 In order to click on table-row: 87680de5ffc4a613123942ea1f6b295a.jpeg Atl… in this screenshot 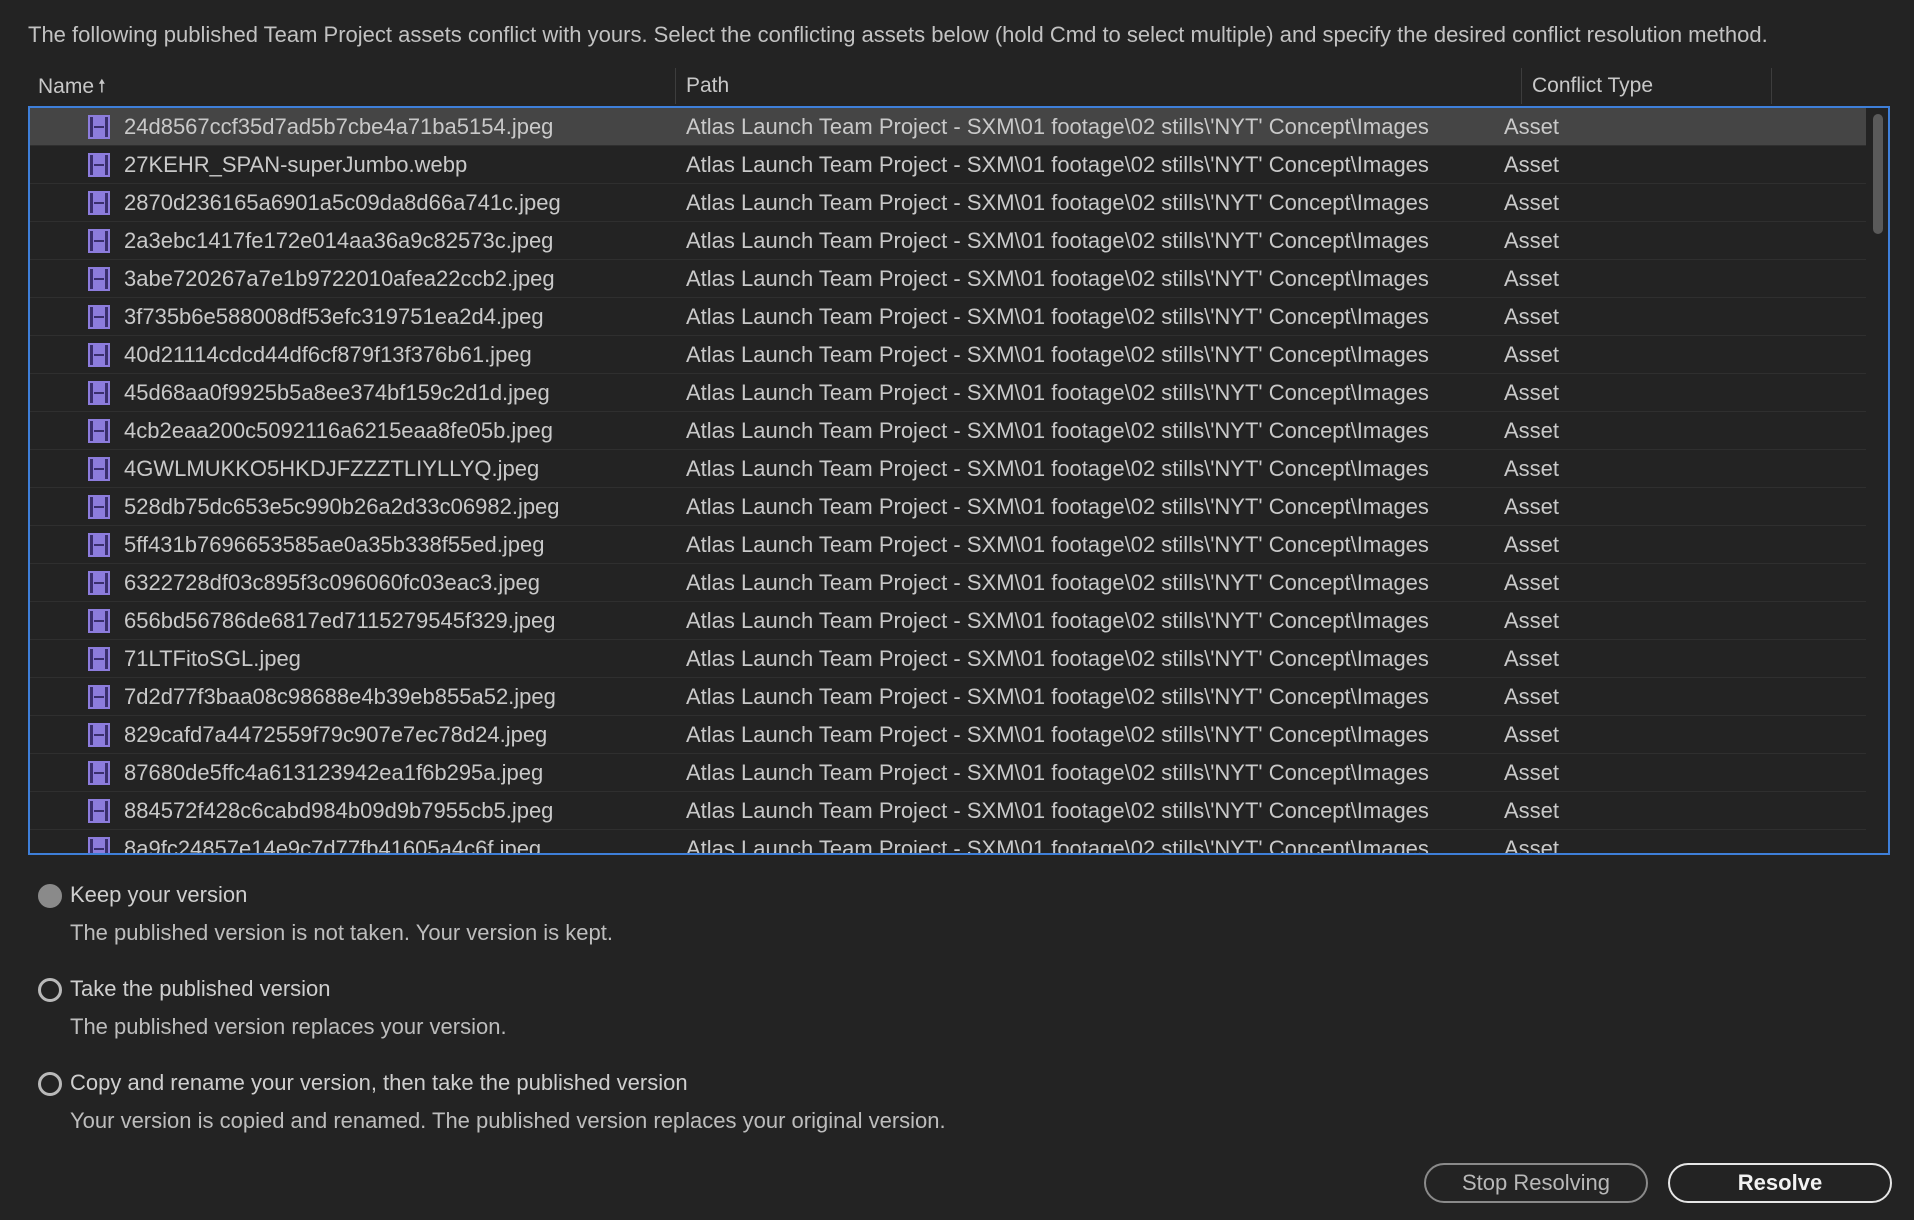, I will do `click(948, 773)`.